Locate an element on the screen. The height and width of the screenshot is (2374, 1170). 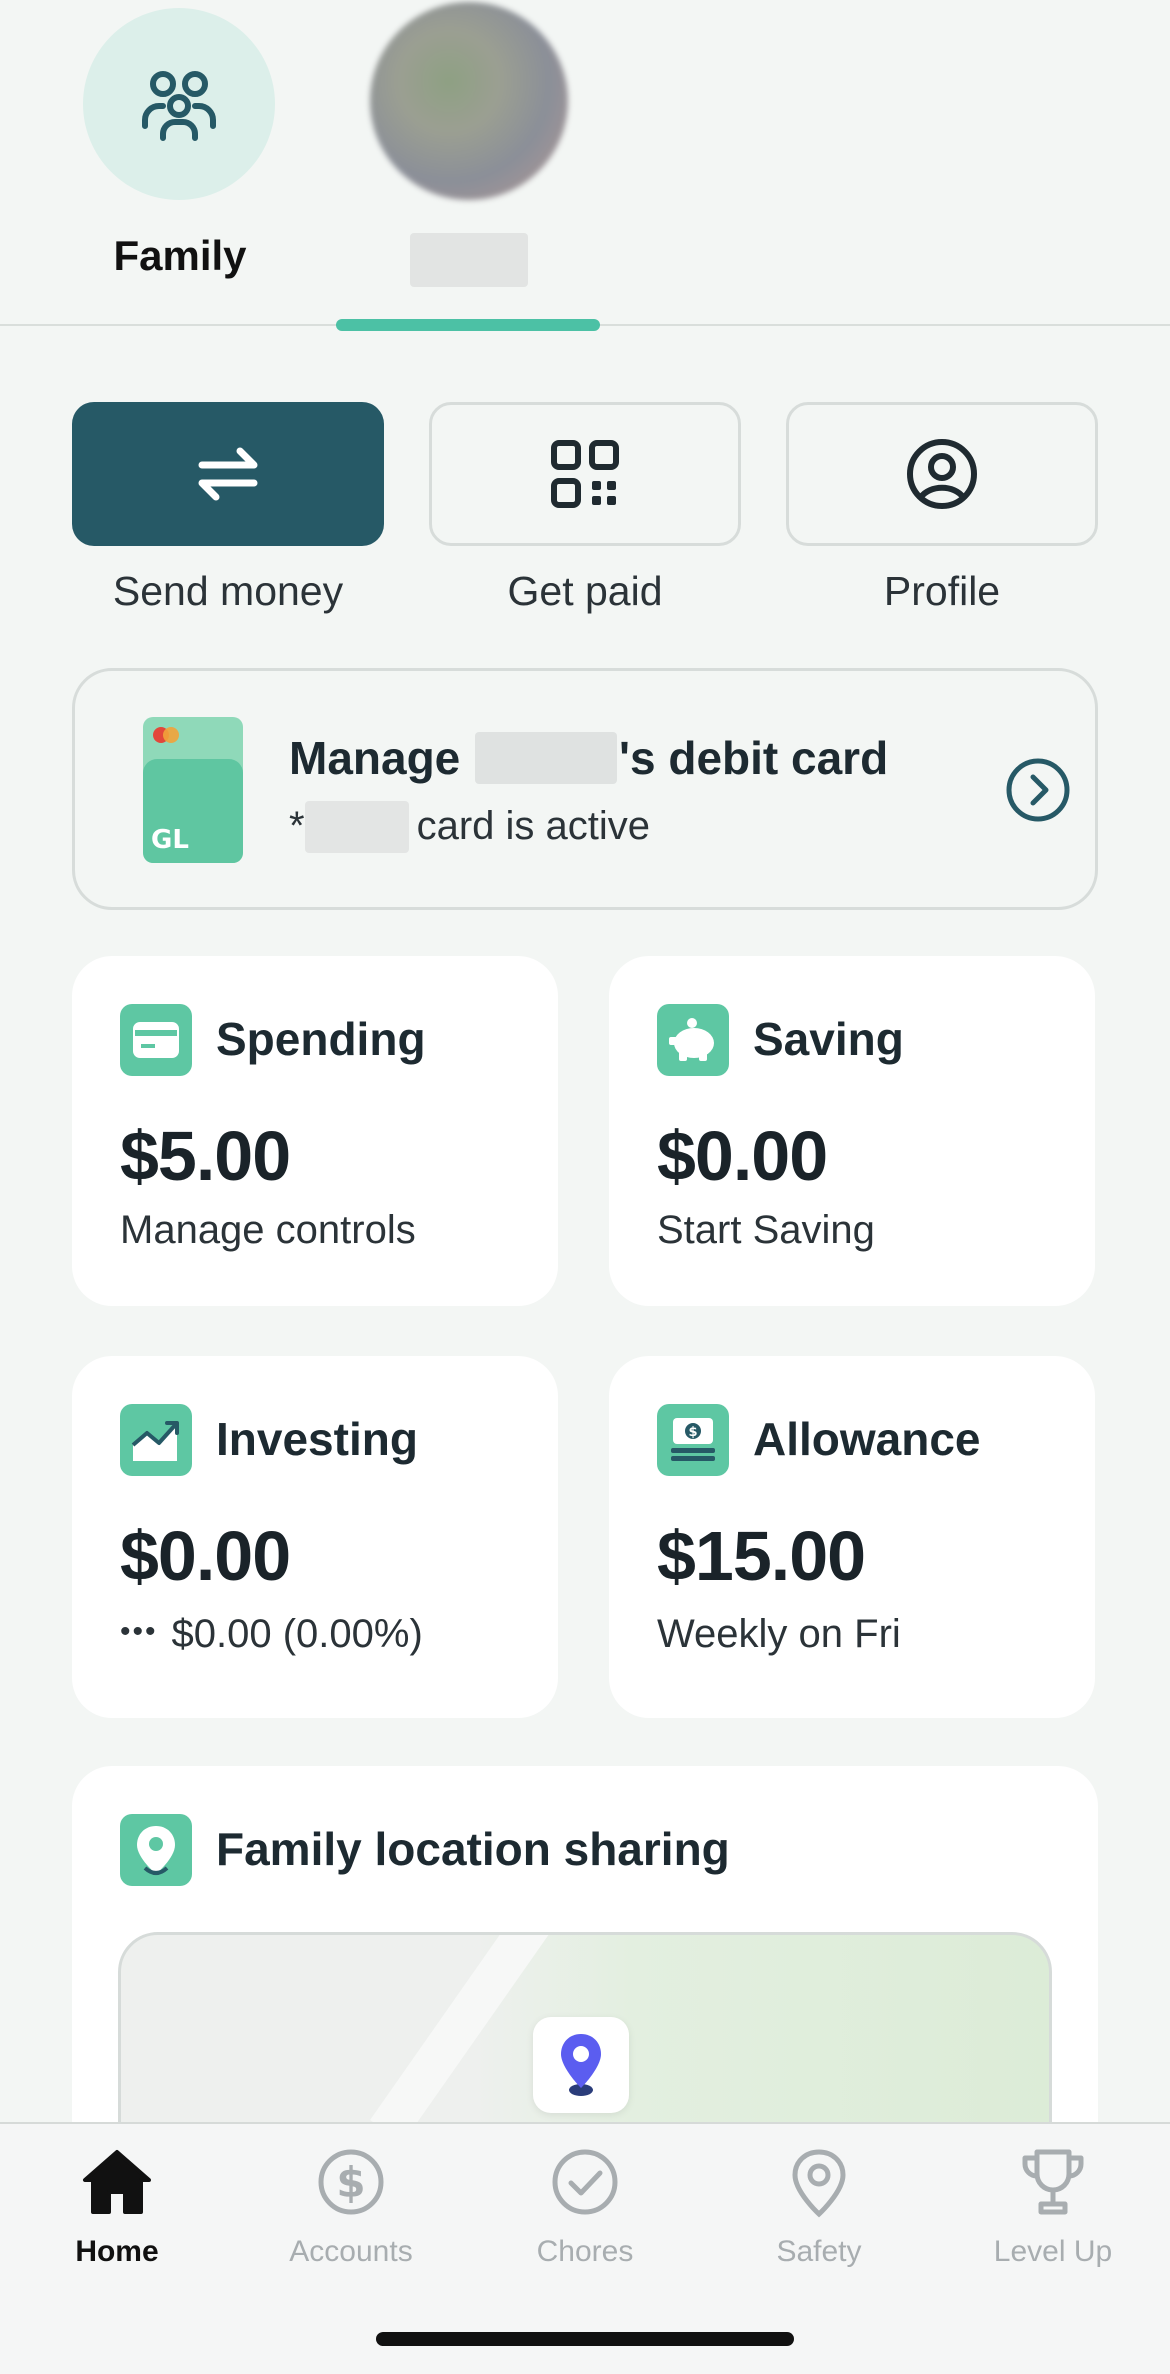
cash-stack-icon: $ is located at coordinates (693, 1440).